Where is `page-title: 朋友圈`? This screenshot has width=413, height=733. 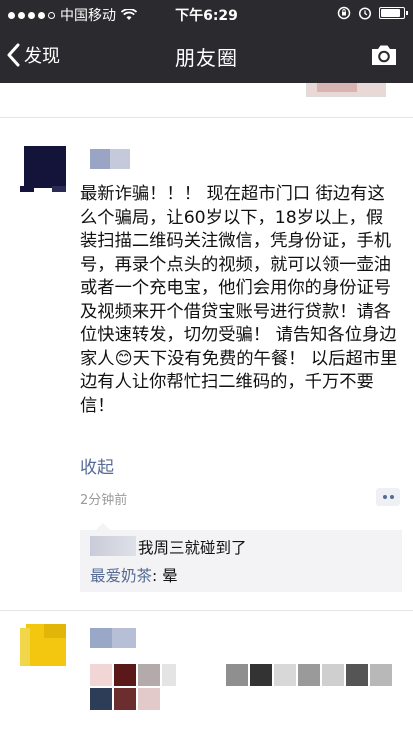
page-title: 朋友圈 is located at coordinates (206, 58).